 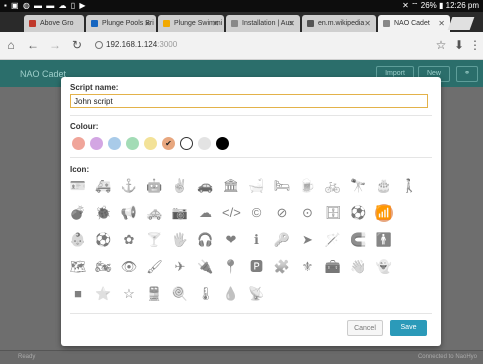 What do you see at coordinates (155, 240) in the screenshot?
I see `icon-option: 🍸` at bounding box center [155, 240].